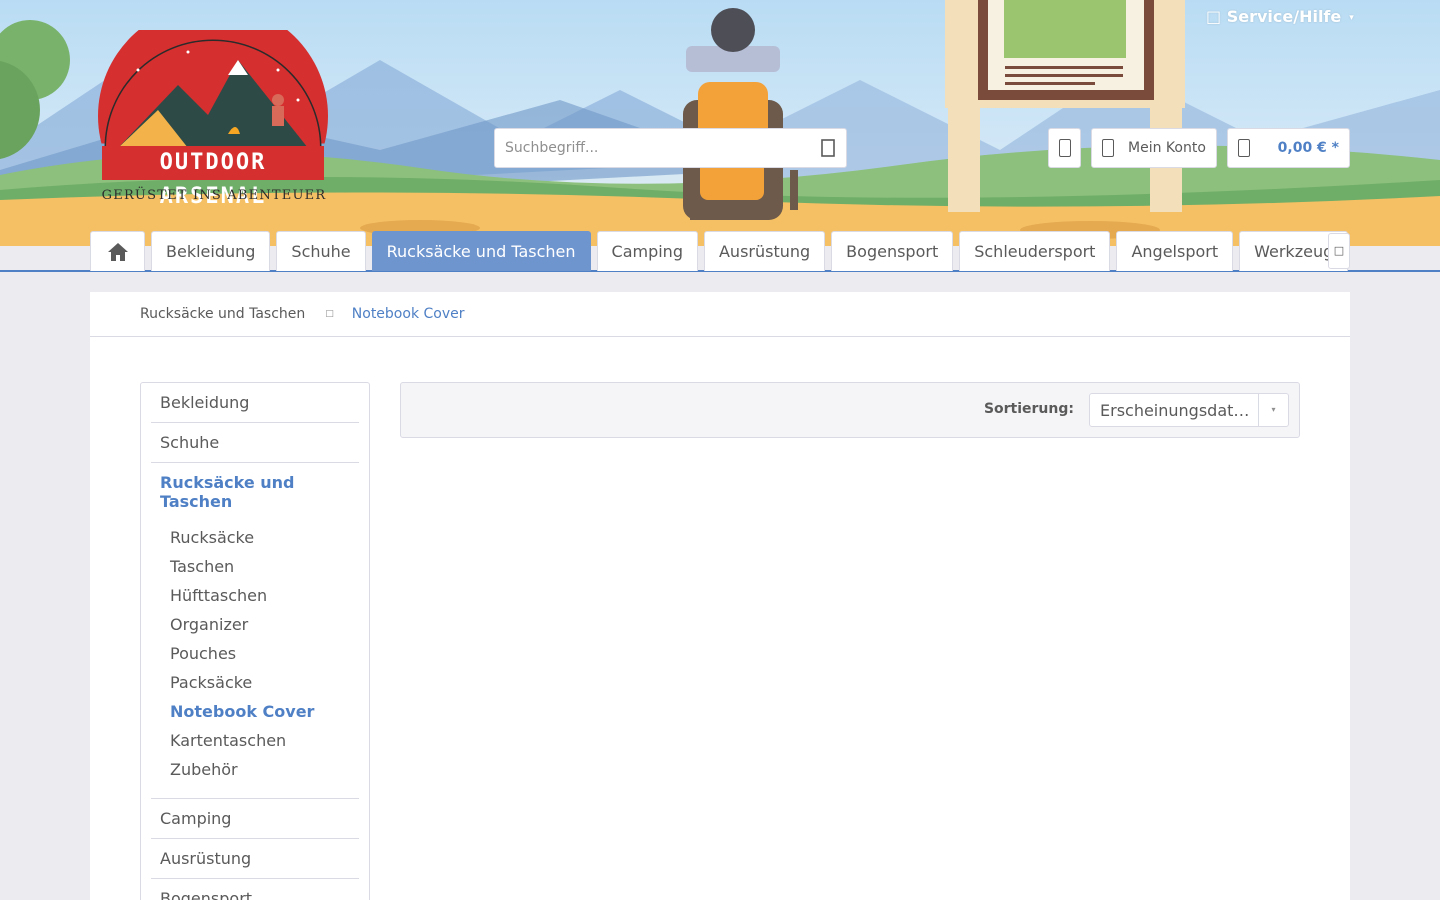  Describe the element at coordinates (1244, 148) in the screenshot. I see `basket-icon` at that location.